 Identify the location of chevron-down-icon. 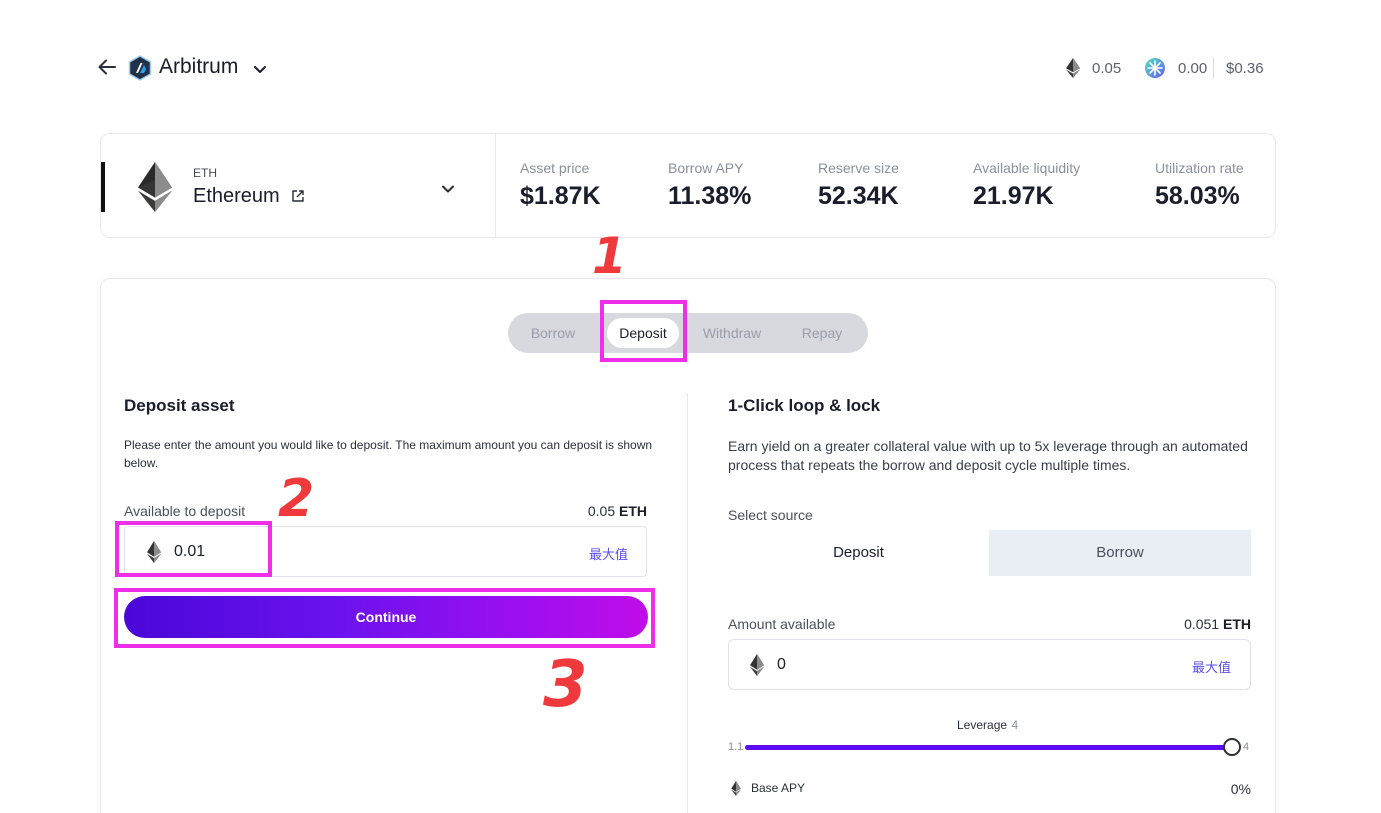
(260, 69).